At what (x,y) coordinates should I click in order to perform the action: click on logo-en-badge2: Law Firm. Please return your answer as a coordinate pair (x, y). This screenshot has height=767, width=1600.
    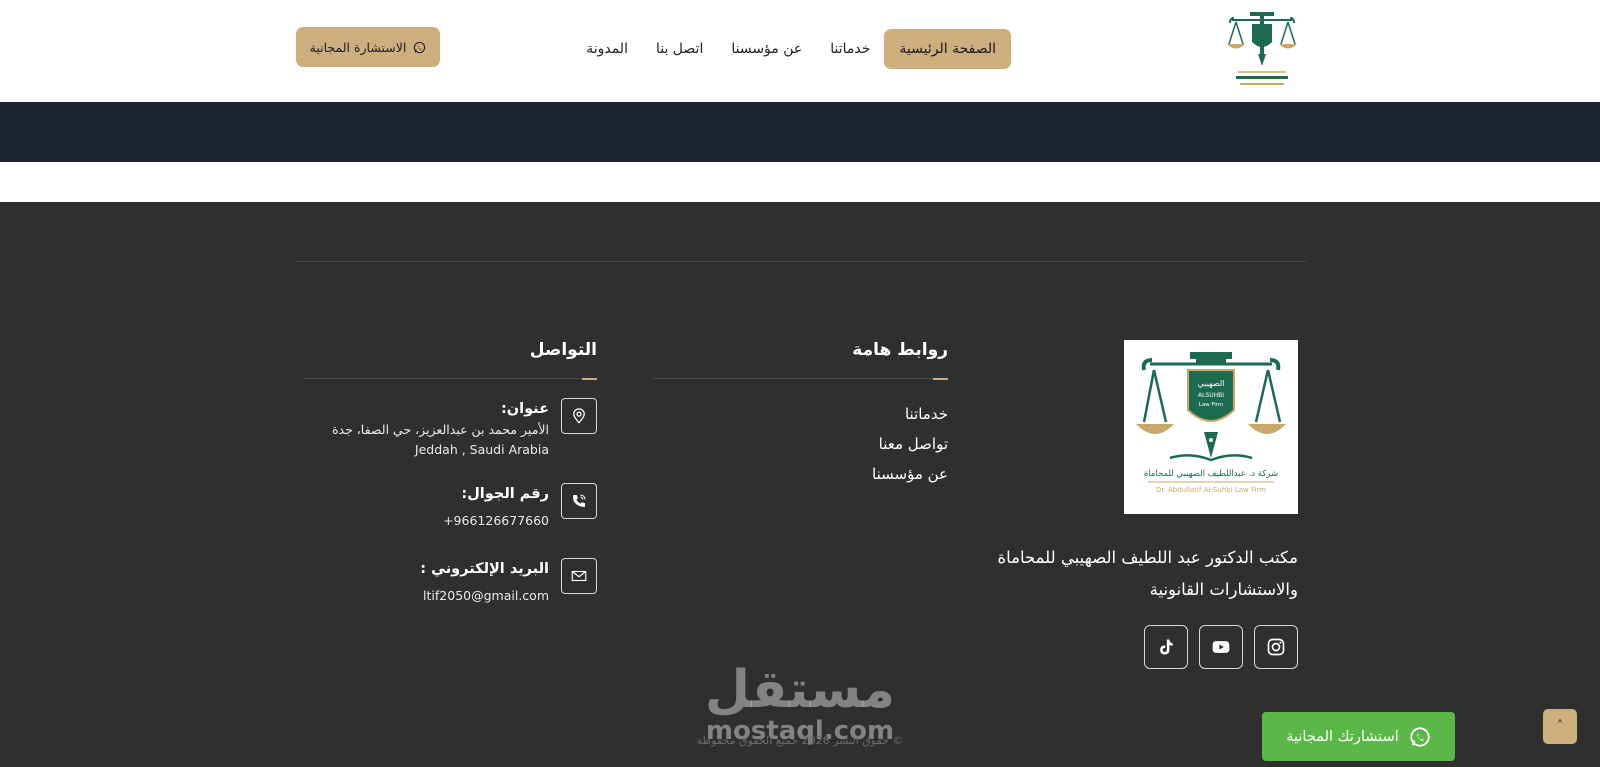
    Looking at the image, I should click on (1211, 405).